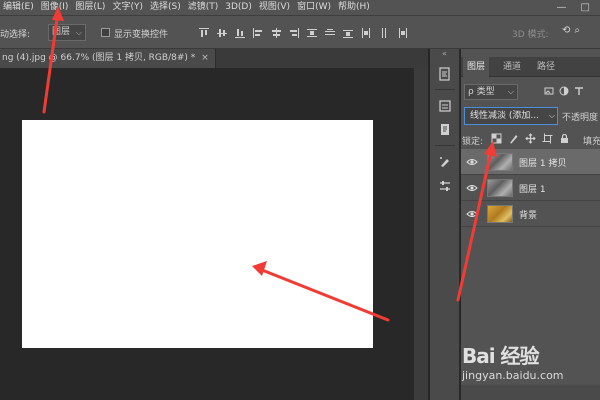 This screenshot has height=400, width=600. I want to click on blend-row: 线性减淡 (添加... ⌵ 不透明度, so click(530, 117).